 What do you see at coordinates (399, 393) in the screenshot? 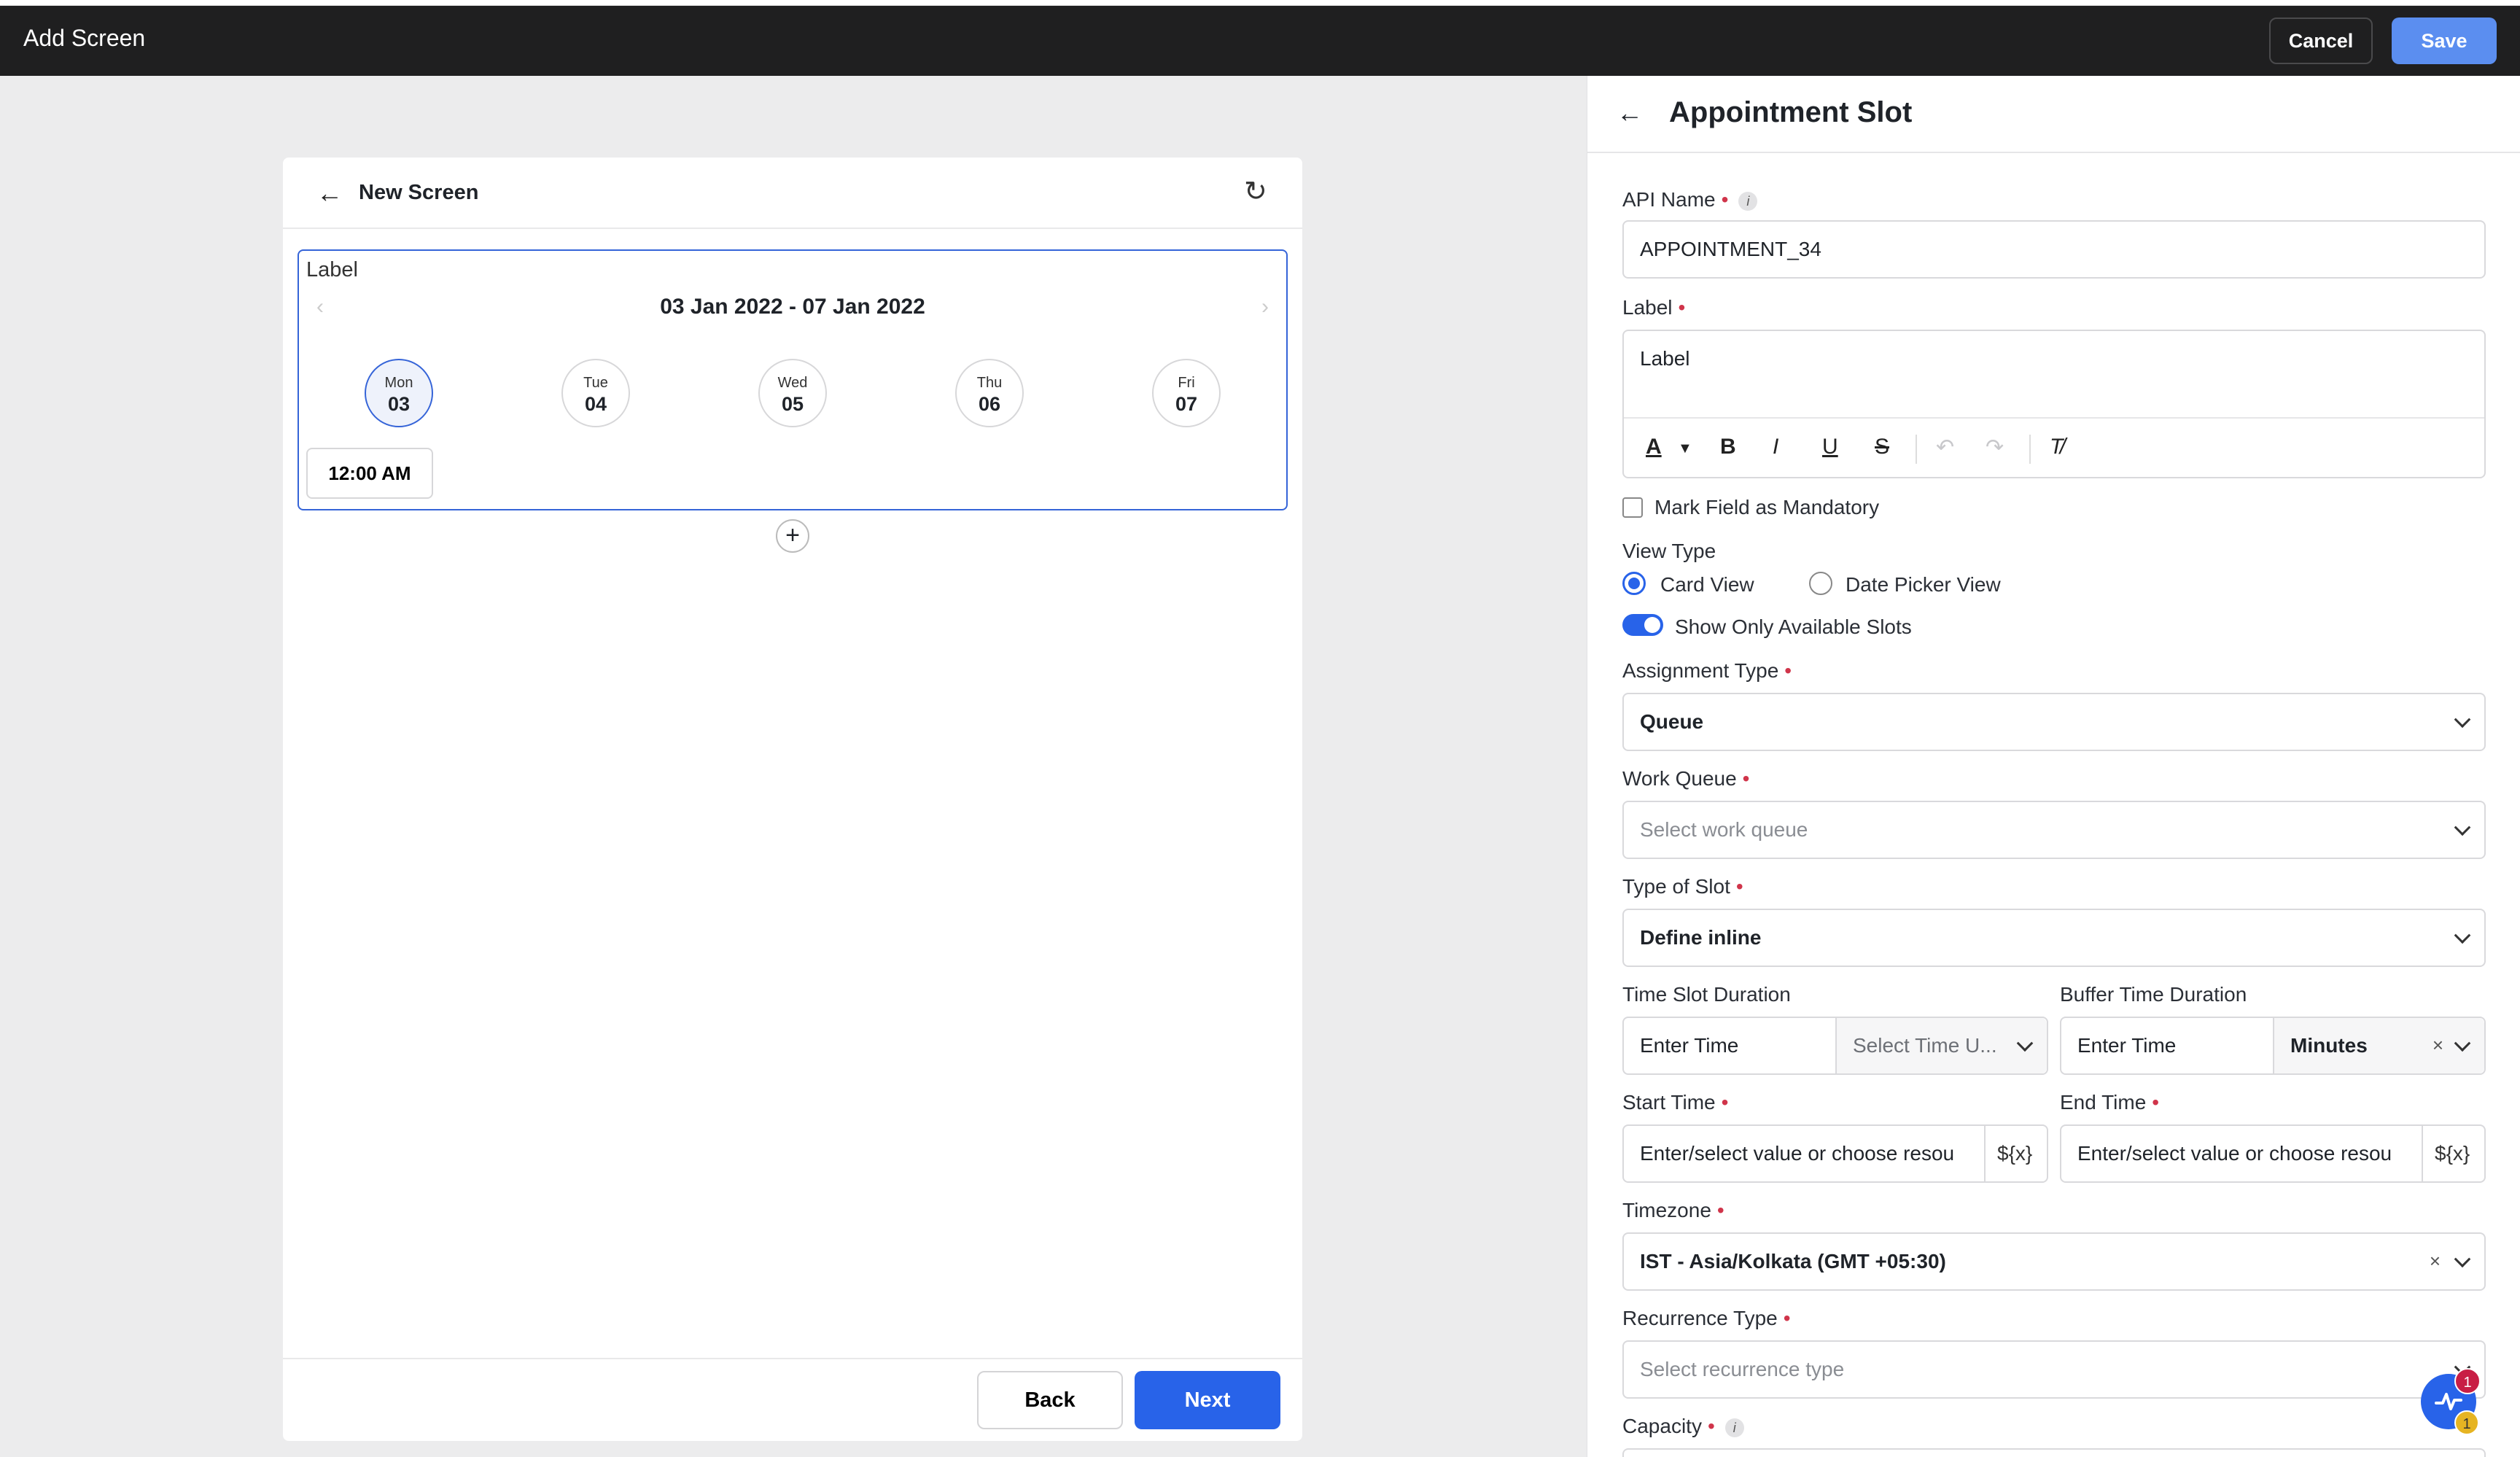
I see `day-mon: Mon 03` at bounding box center [399, 393].